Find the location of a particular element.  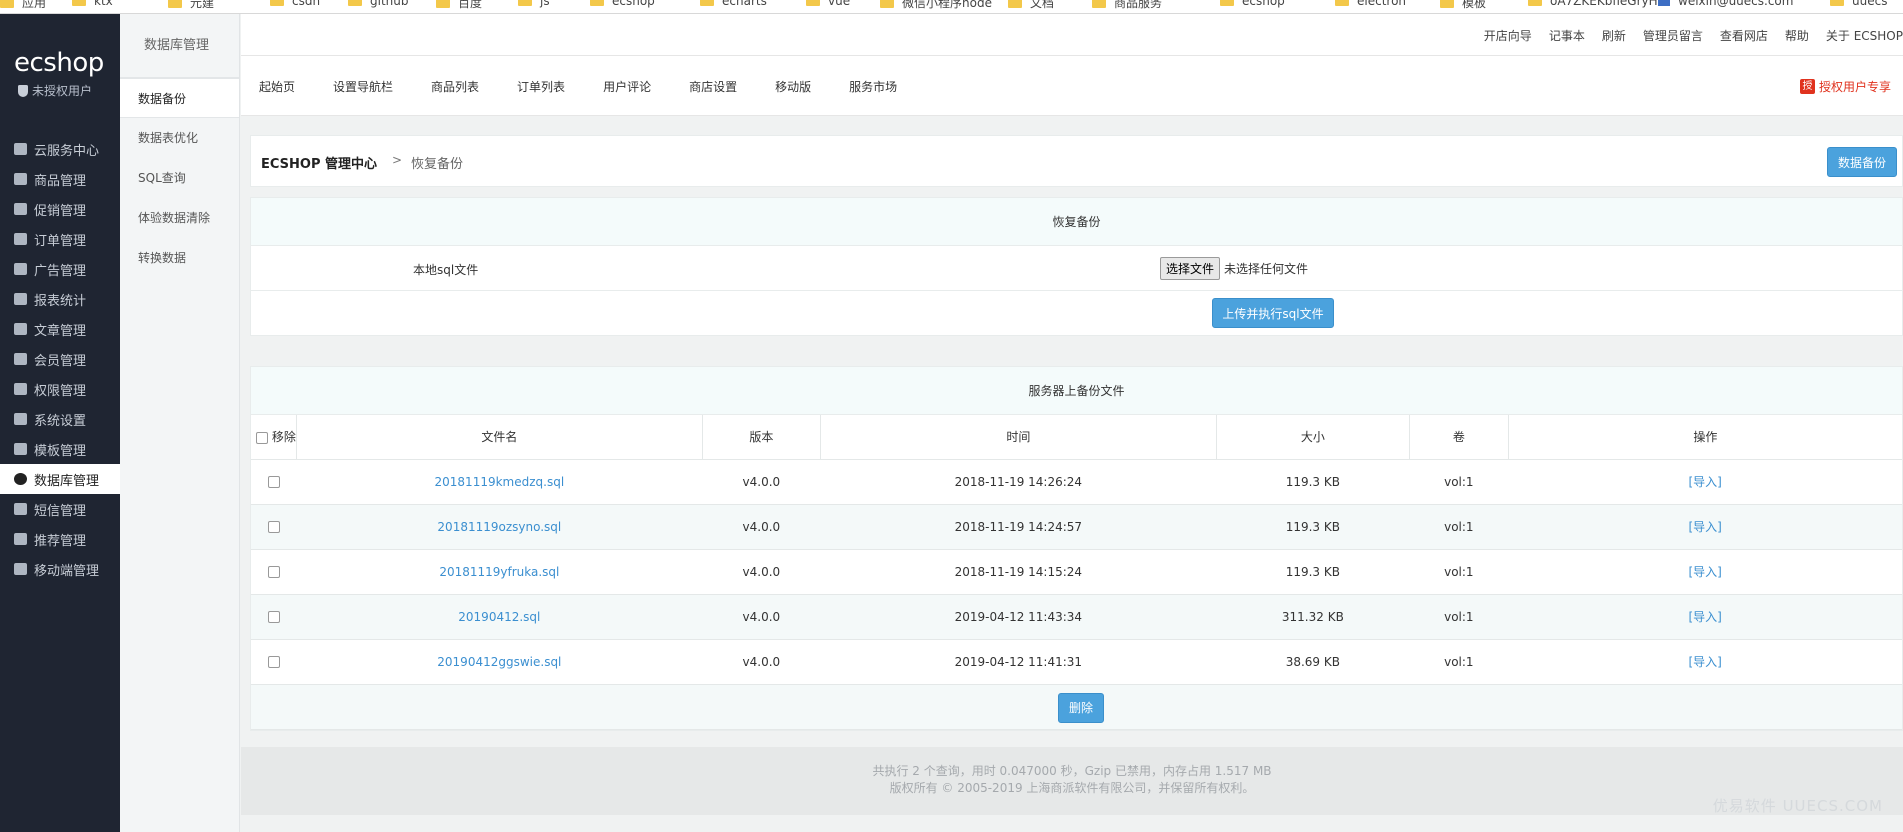

sidebar-item: 文章管理 is located at coordinates (60, 329).